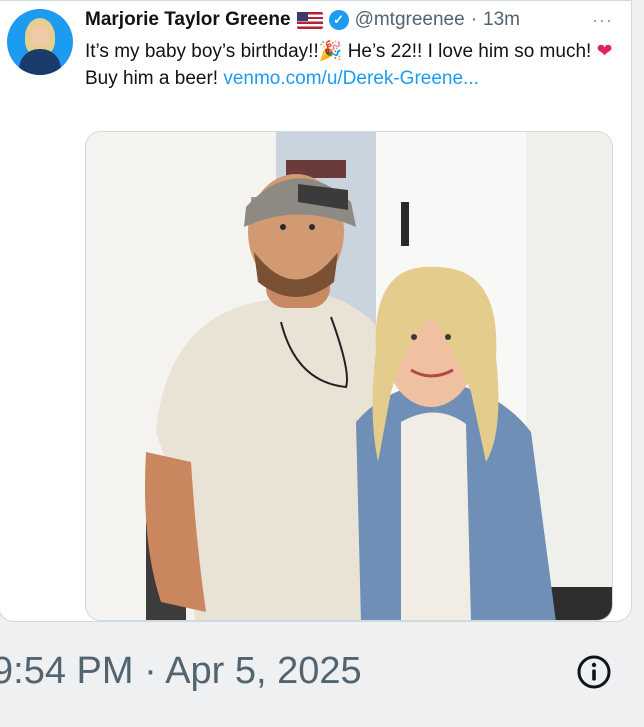 The height and width of the screenshot is (727, 644). I want to click on avatar-jacket, so click(40, 62).